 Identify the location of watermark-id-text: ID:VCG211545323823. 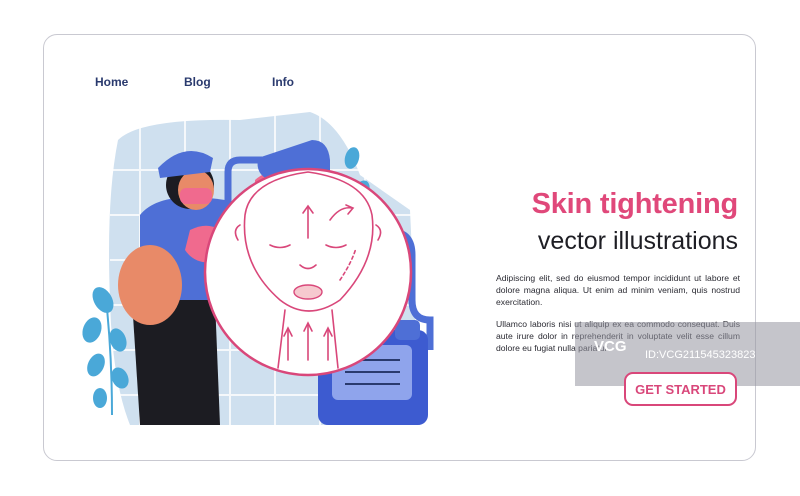
(700, 355).